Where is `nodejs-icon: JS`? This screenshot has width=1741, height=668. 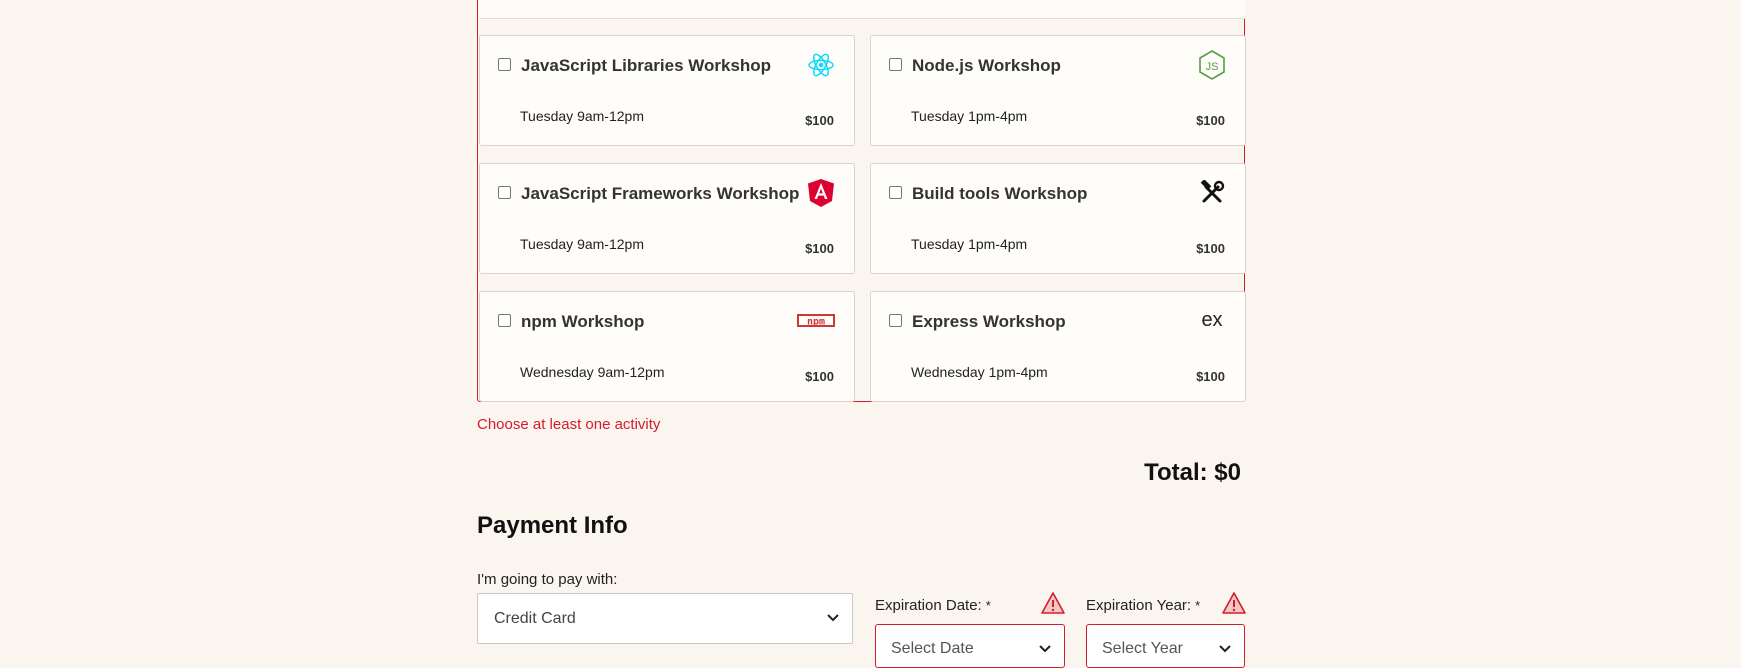
nodejs-icon: JS is located at coordinates (1212, 65).